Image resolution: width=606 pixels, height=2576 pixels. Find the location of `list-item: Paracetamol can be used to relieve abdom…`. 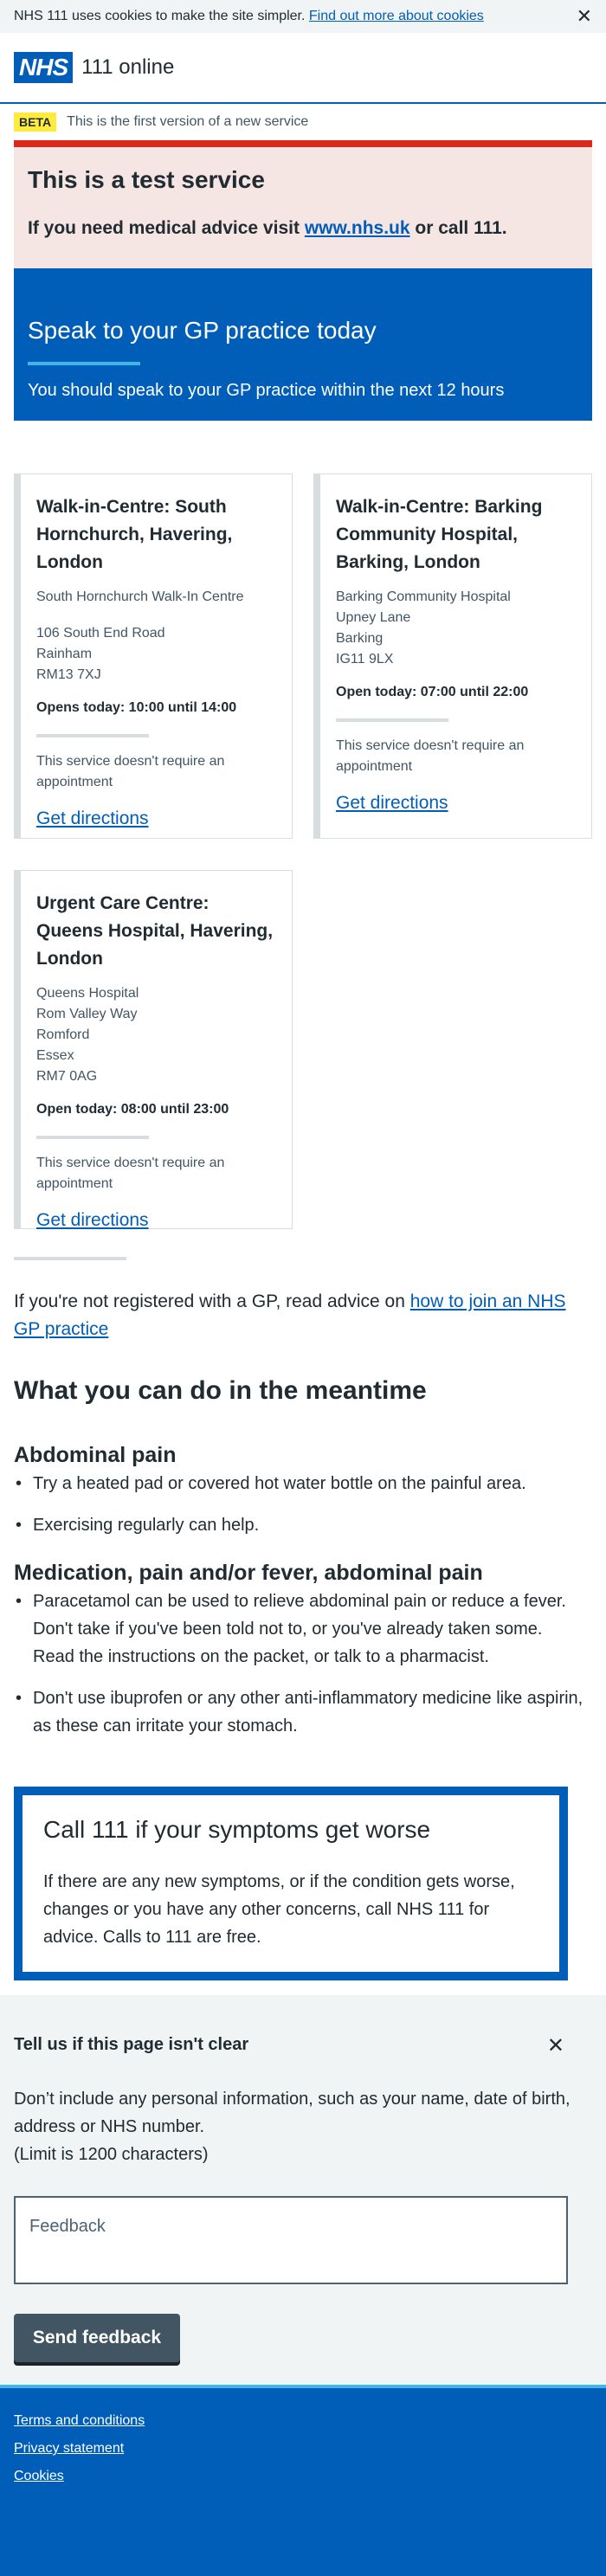

list-item: Paracetamol can be used to relieve abdom… is located at coordinates (300, 1629).